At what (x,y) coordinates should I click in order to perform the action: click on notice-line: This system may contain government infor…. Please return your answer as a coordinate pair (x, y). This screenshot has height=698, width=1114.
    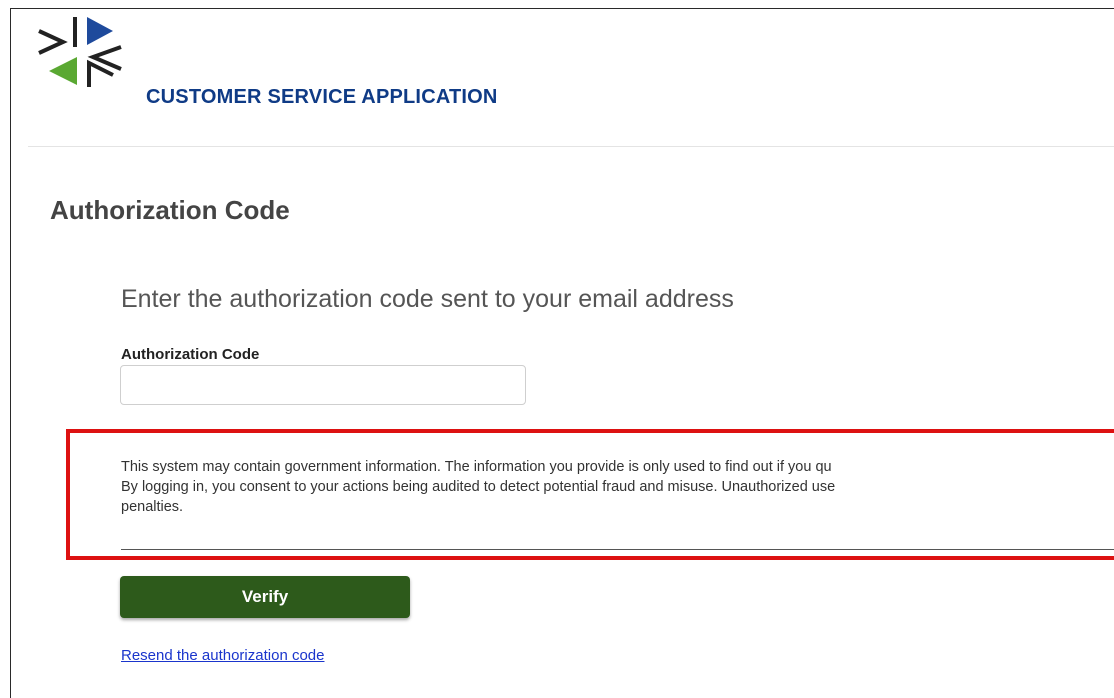
    Looking at the image, I should click on (476, 467).